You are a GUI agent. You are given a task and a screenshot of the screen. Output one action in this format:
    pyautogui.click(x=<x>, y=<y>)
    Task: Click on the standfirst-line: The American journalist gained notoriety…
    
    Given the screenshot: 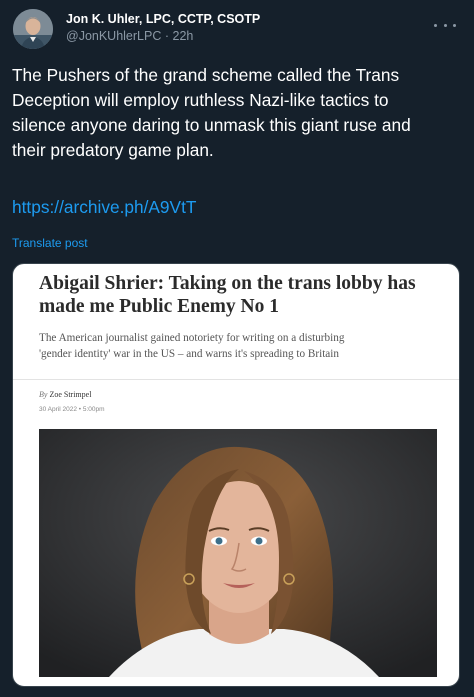 What is the action you would take?
    pyautogui.click(x=192, y=338)
    